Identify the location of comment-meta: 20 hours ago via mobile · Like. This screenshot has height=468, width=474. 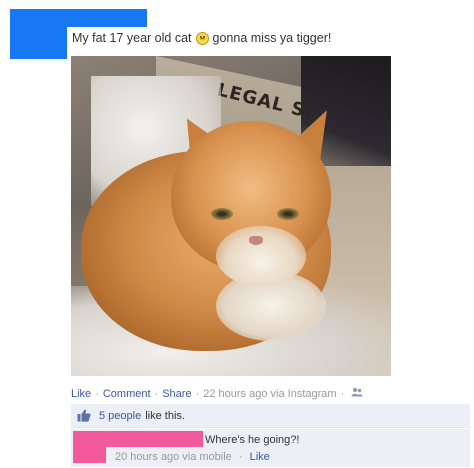
(192, 457).